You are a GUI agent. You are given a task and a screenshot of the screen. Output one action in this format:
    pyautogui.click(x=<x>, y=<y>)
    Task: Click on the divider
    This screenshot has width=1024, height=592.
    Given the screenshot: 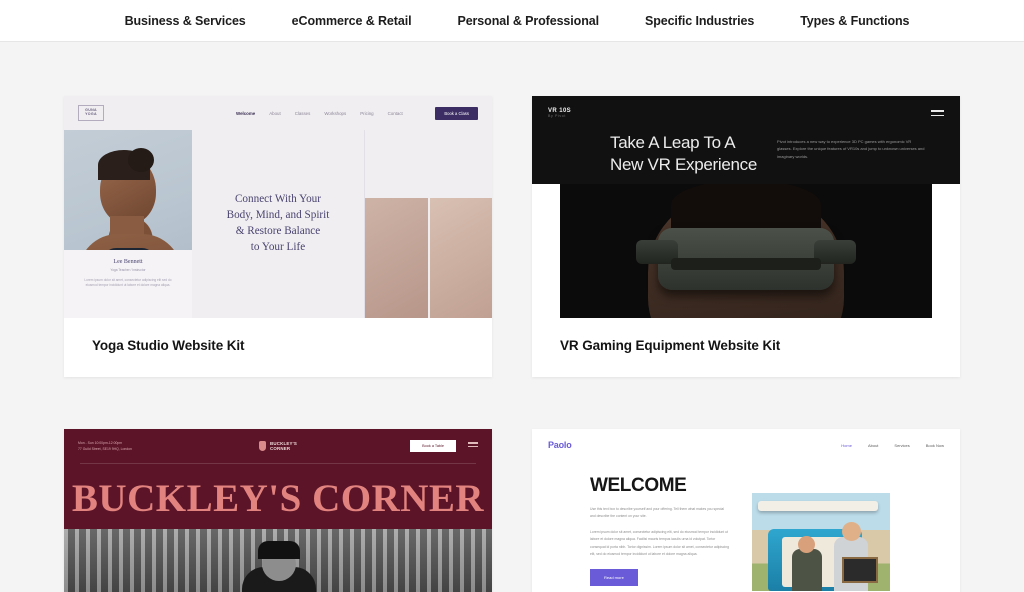 What is the action you would take?
    pyautogui.click(x=278, y=463)
    